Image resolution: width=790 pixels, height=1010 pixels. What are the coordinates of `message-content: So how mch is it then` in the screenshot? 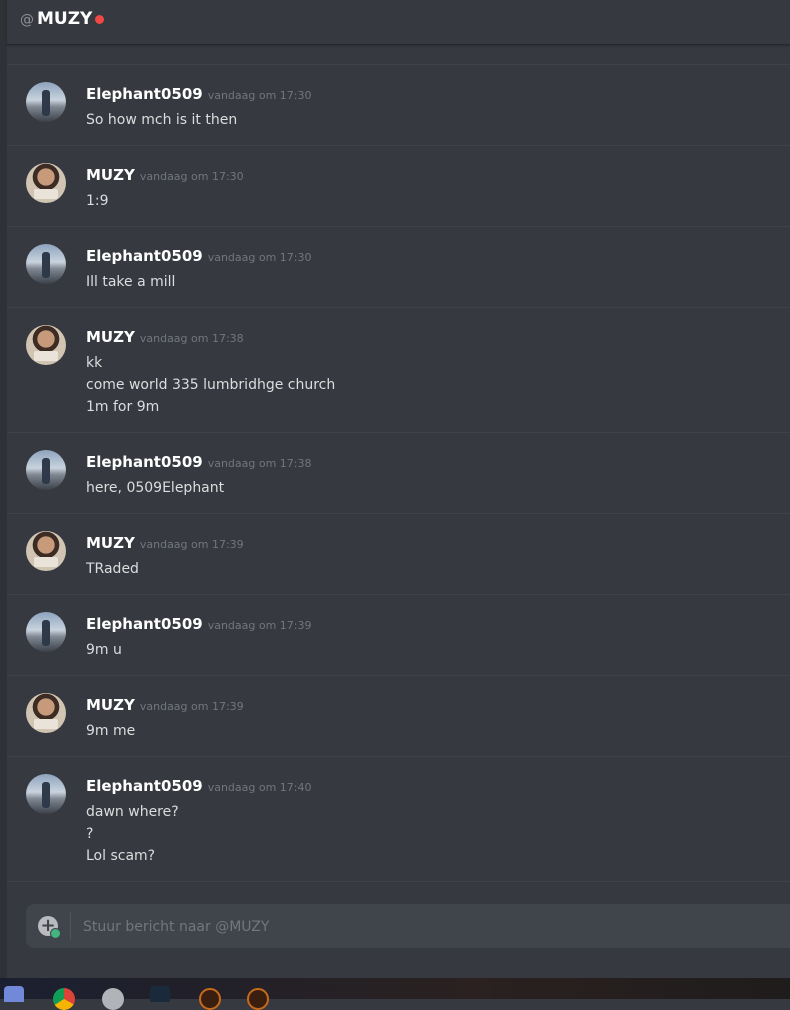 It's located at (161, 120).